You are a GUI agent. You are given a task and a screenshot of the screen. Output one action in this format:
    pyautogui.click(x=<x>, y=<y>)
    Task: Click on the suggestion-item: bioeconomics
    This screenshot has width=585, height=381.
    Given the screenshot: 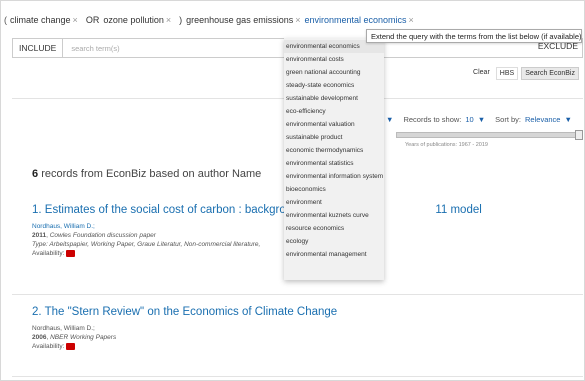 What is the action you would take?
    pyautogui.click(x=334, y=189)
    